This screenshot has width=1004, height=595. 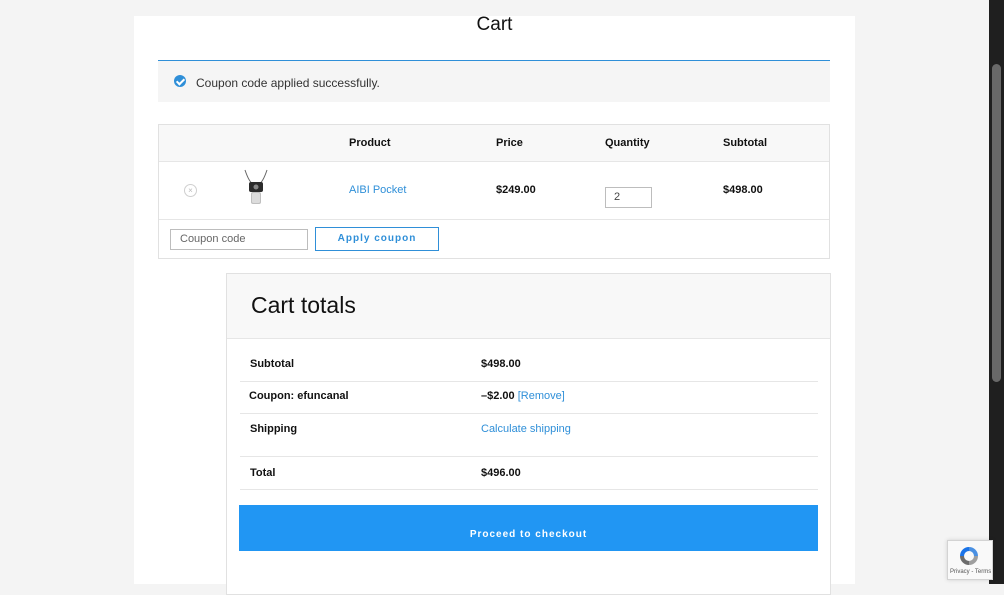 What do you see at coordinates (494, 143) in the screenshot?
I see `cart-table-header: Product Price Quantity Subtotal` at bounding box center [494, 143].